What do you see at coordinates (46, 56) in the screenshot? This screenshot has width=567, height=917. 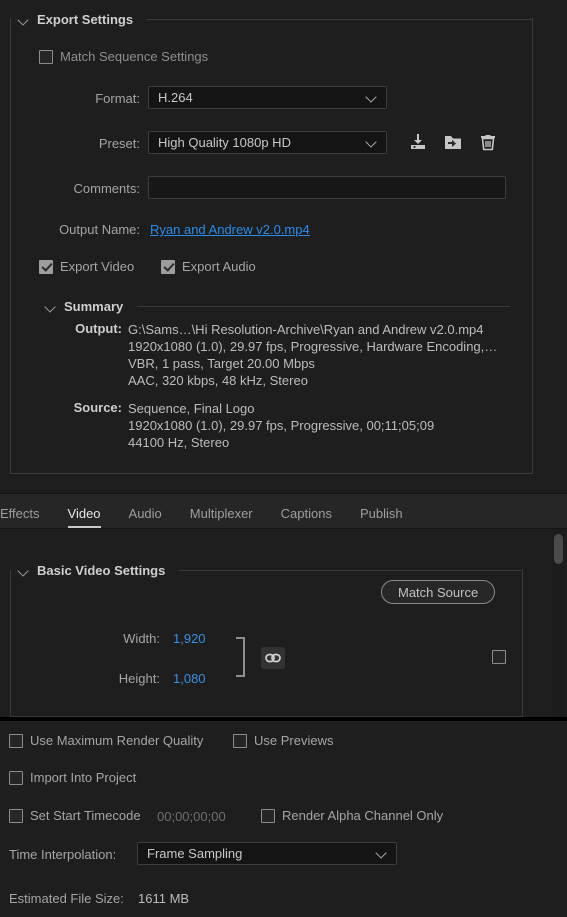 I see `match-sequence-settings-checkbox` at bounding box center [46, 56].